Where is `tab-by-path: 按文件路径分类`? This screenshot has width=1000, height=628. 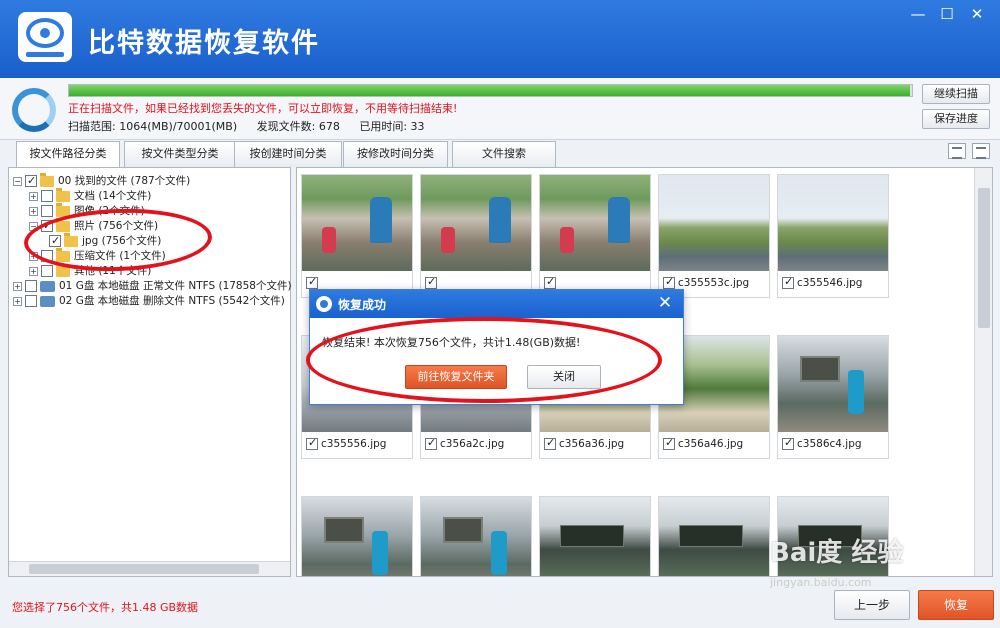
tab-by-path: 按文件路径分类 is located at coordinates (68, 154).